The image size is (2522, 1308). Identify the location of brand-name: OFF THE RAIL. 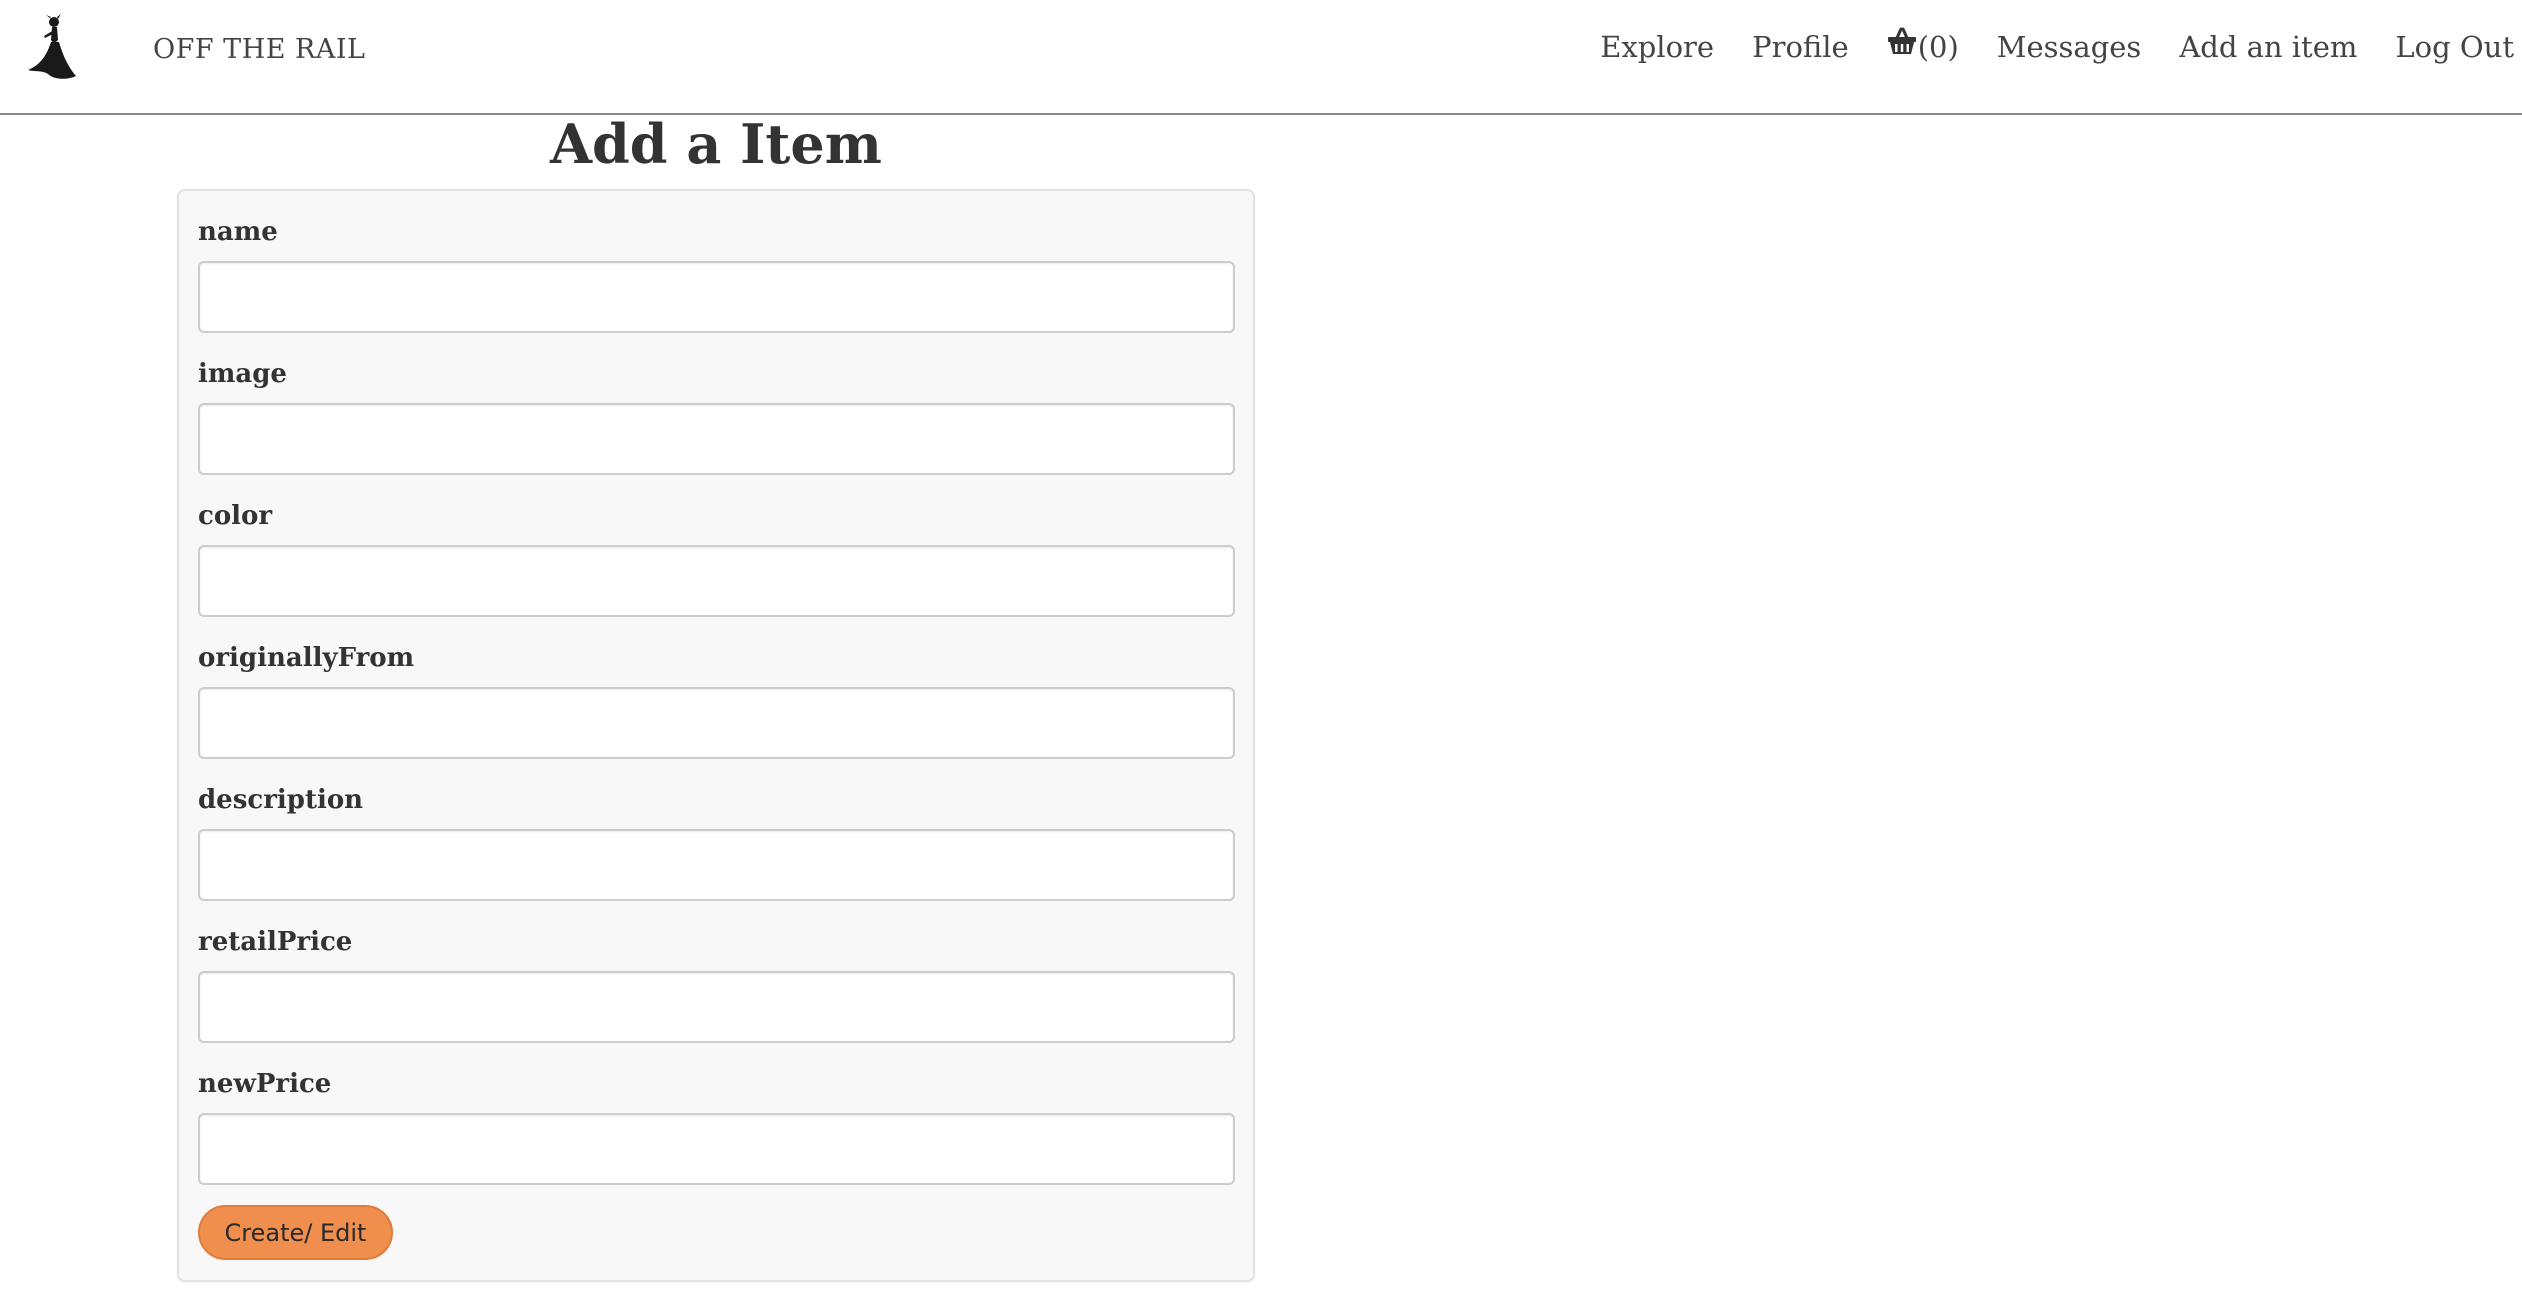
(259, 49).